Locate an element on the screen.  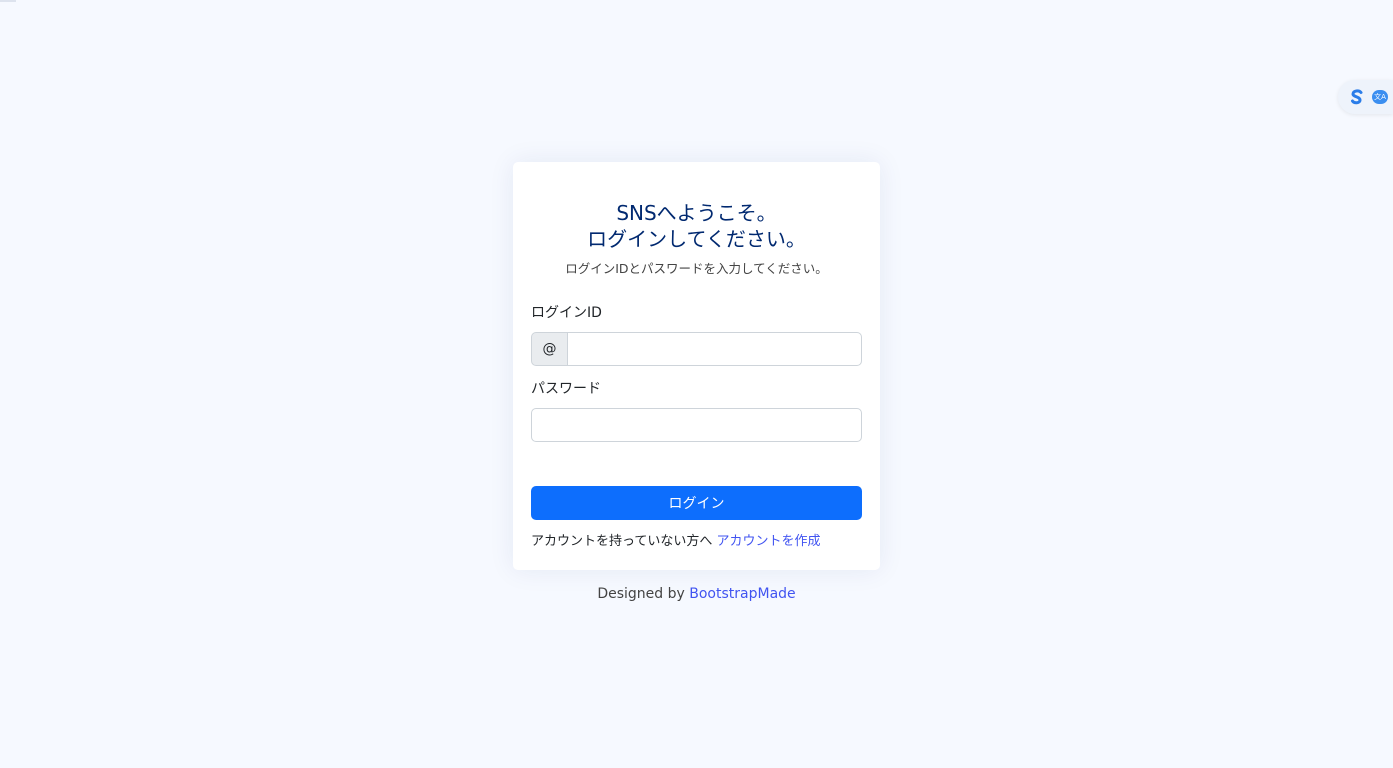
title-line-1: SNSへようこそ。 is located at coordinates (696, 213).